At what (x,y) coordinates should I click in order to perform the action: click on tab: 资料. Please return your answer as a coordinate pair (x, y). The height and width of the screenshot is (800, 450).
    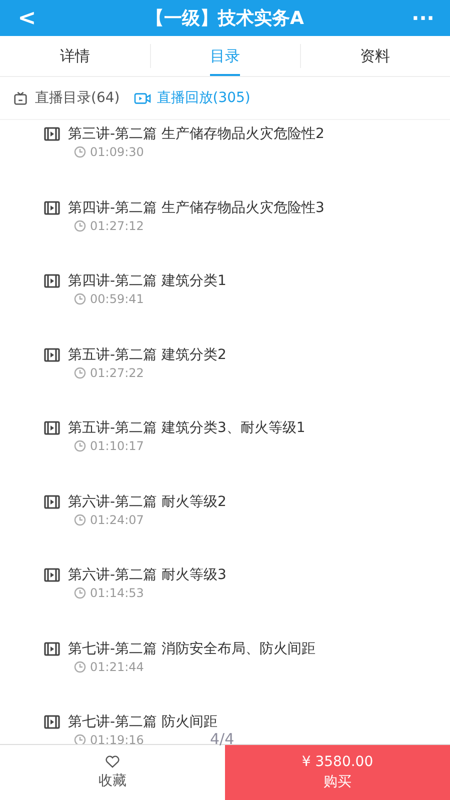
    Looking at the image, I should click on (375, 56).